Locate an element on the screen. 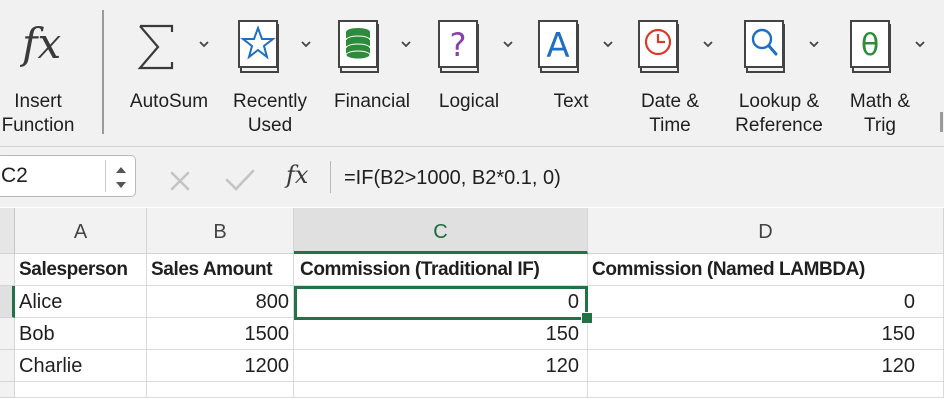 Image resolution: width=944 pixels, height=398 pixels. cell-b4: 1200 is located at coordinates (220, 366).